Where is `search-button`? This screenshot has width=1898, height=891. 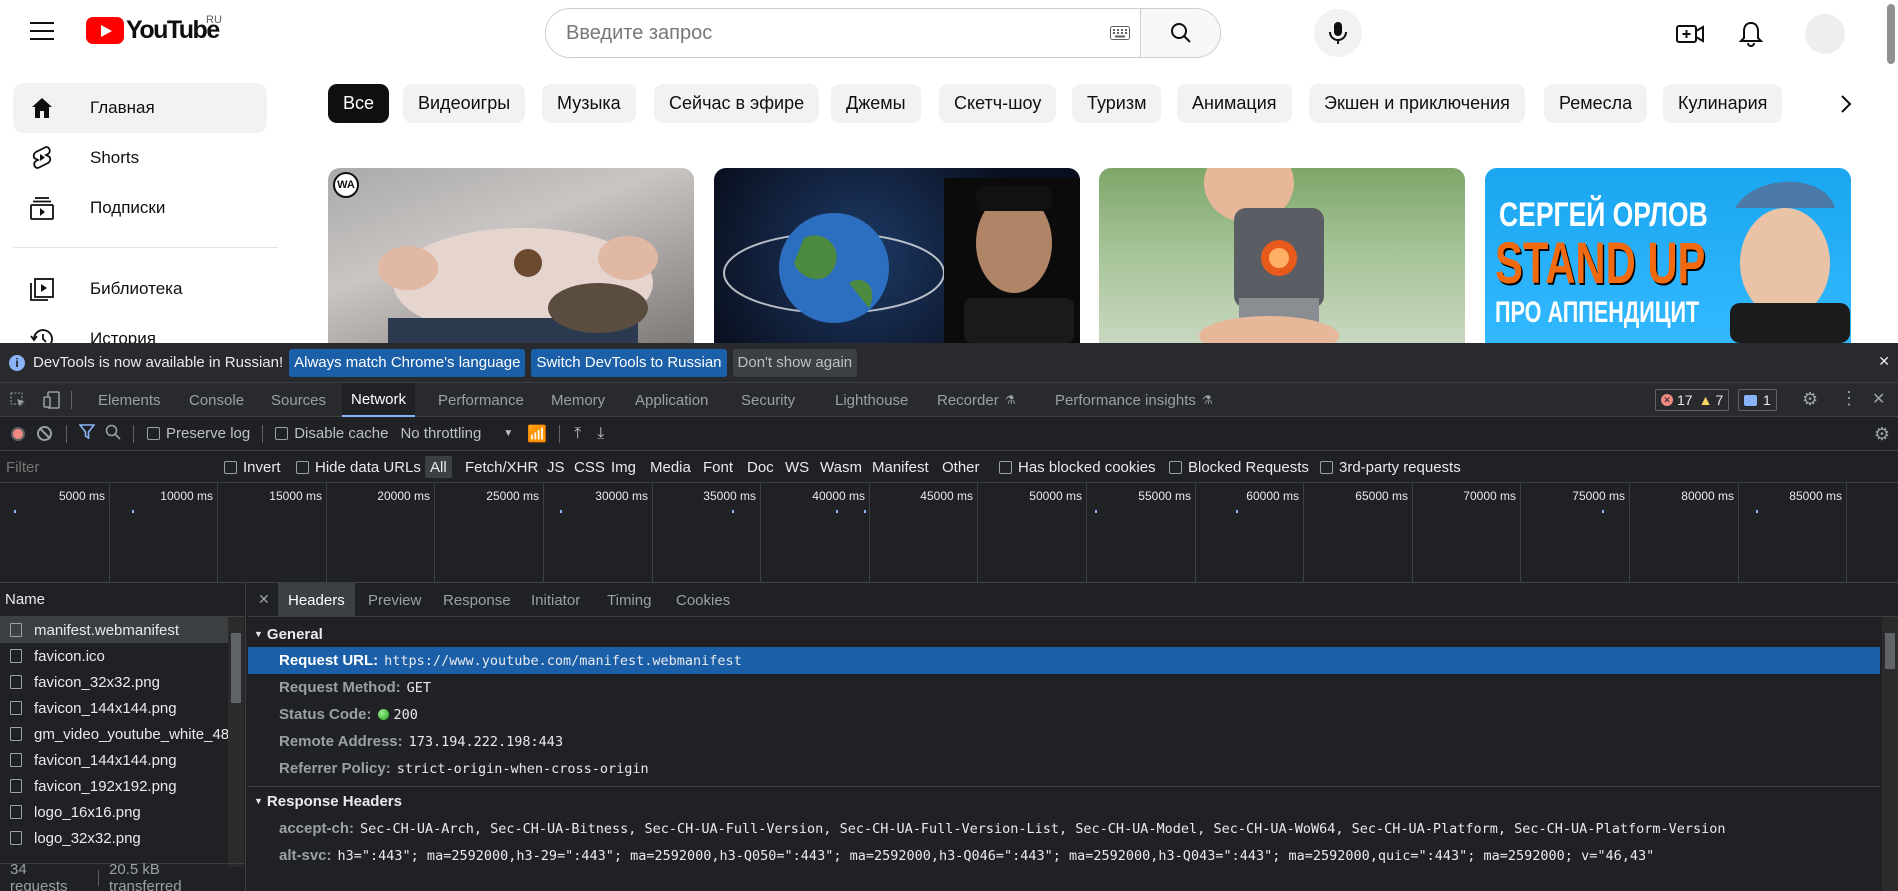 search-button is located at coordinates (1180, 33).